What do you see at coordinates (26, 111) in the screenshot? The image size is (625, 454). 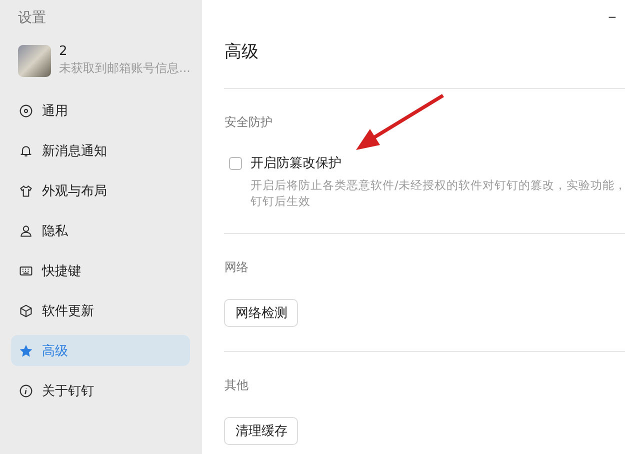 I see `gear-icon` at bounding box center [26, 111].